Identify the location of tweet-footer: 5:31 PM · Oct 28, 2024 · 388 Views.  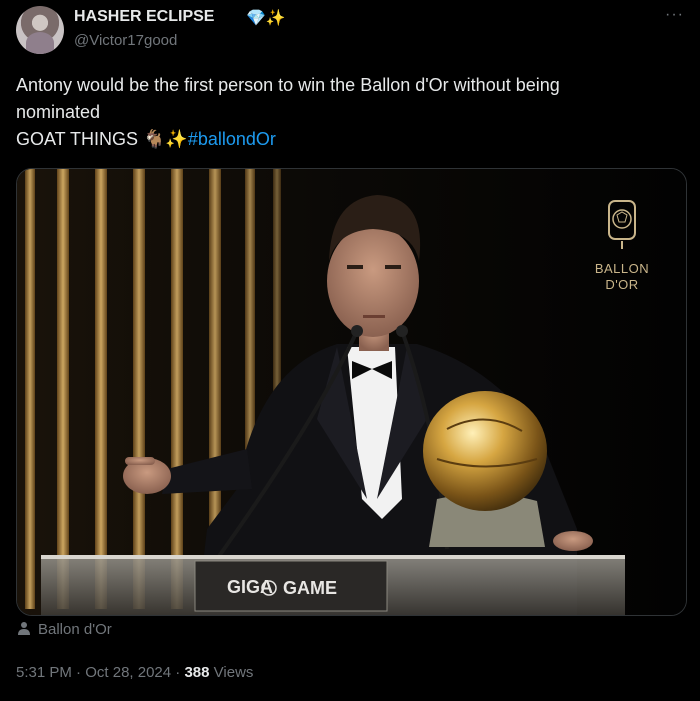
(134, 672).